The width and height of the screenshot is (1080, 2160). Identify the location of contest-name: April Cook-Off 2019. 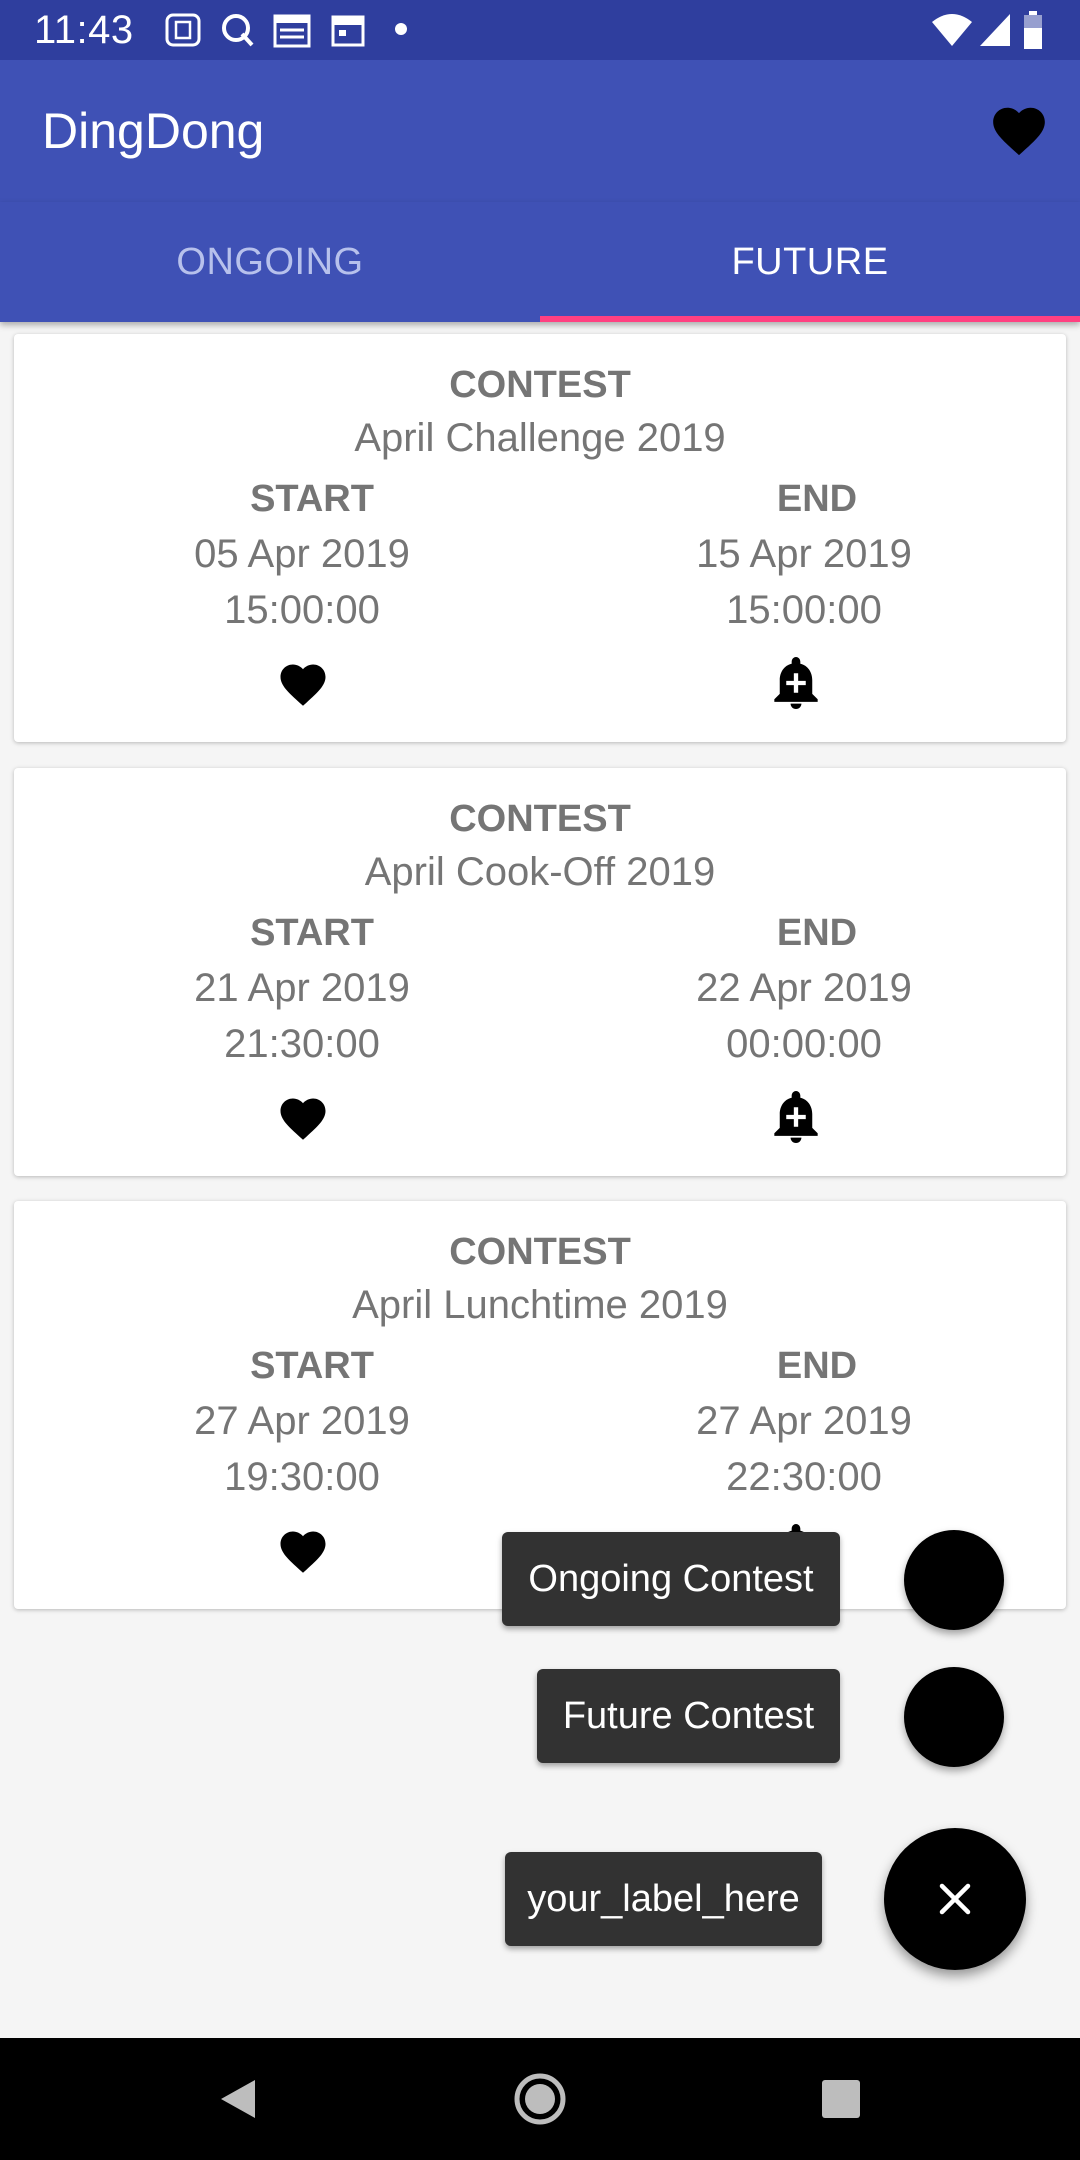
(540, 872).